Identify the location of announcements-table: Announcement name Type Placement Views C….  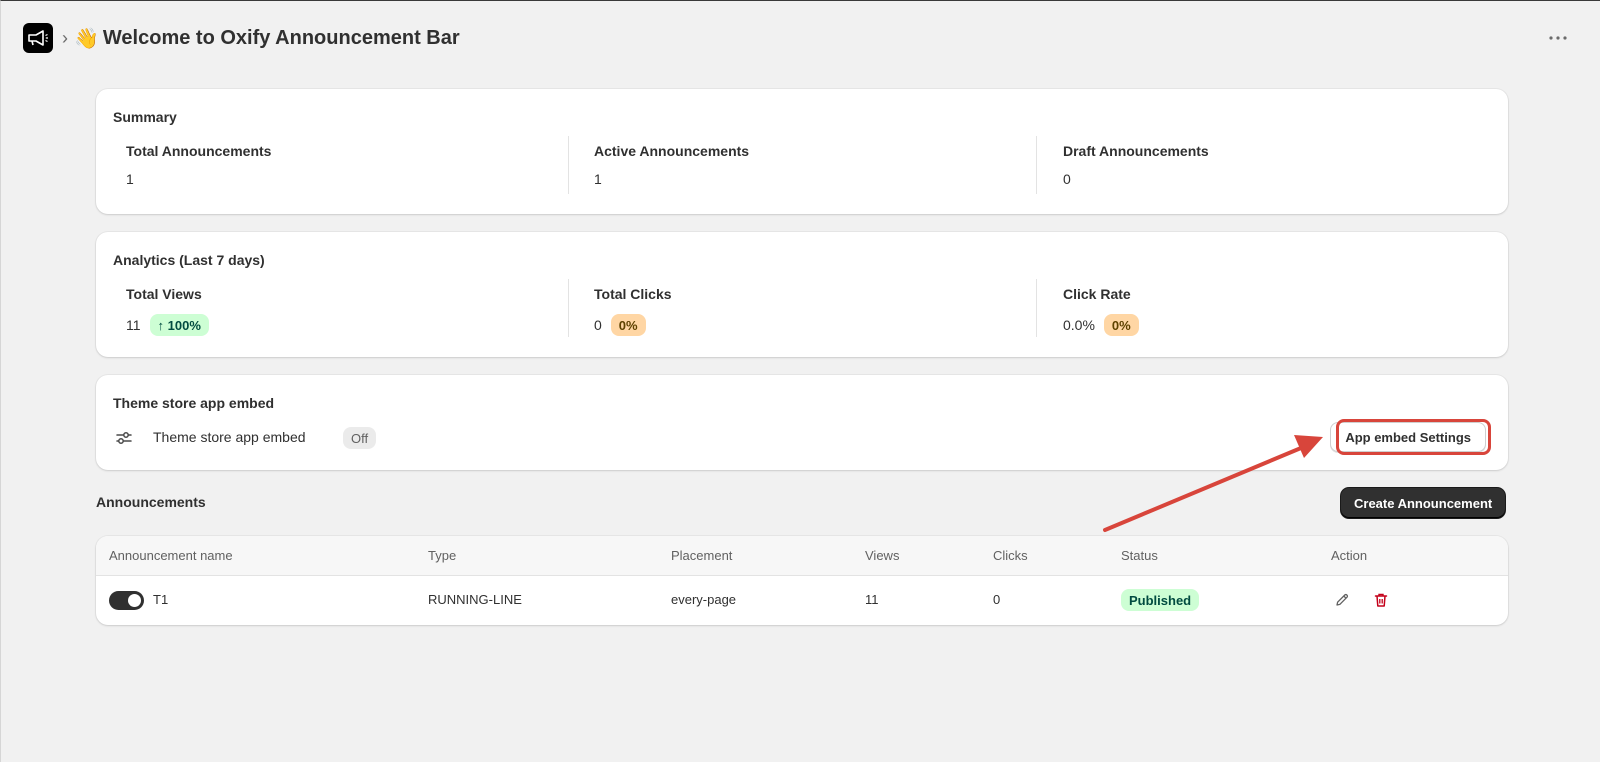
(802, 580).